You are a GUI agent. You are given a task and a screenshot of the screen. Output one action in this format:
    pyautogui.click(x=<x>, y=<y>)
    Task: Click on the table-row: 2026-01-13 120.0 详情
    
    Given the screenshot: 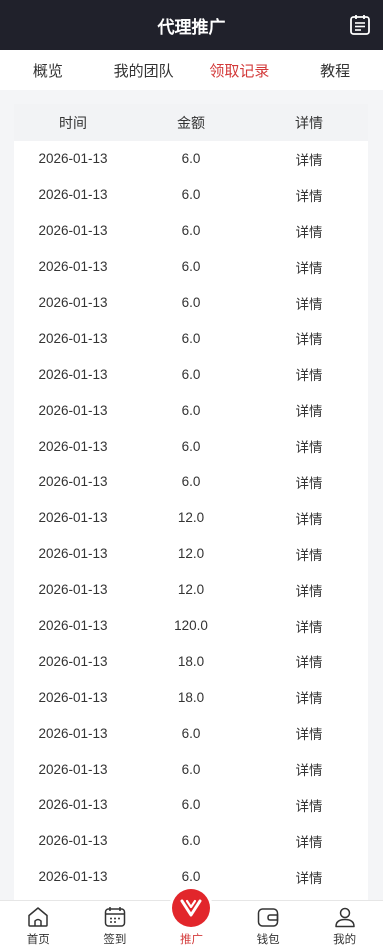 What is the action you would take?
    pyautogui.click(x=191, y=626)
    